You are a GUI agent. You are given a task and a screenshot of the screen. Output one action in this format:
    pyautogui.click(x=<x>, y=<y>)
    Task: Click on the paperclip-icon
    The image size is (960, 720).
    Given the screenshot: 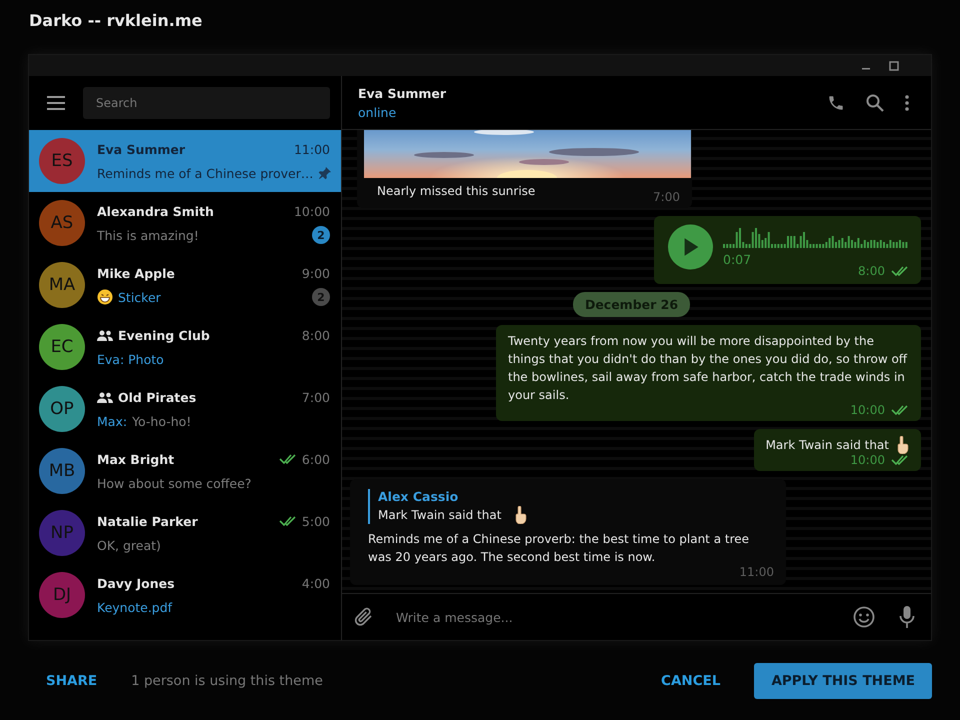 What is the action you would take?
    pyautogui.click(x=364, y=617)
    